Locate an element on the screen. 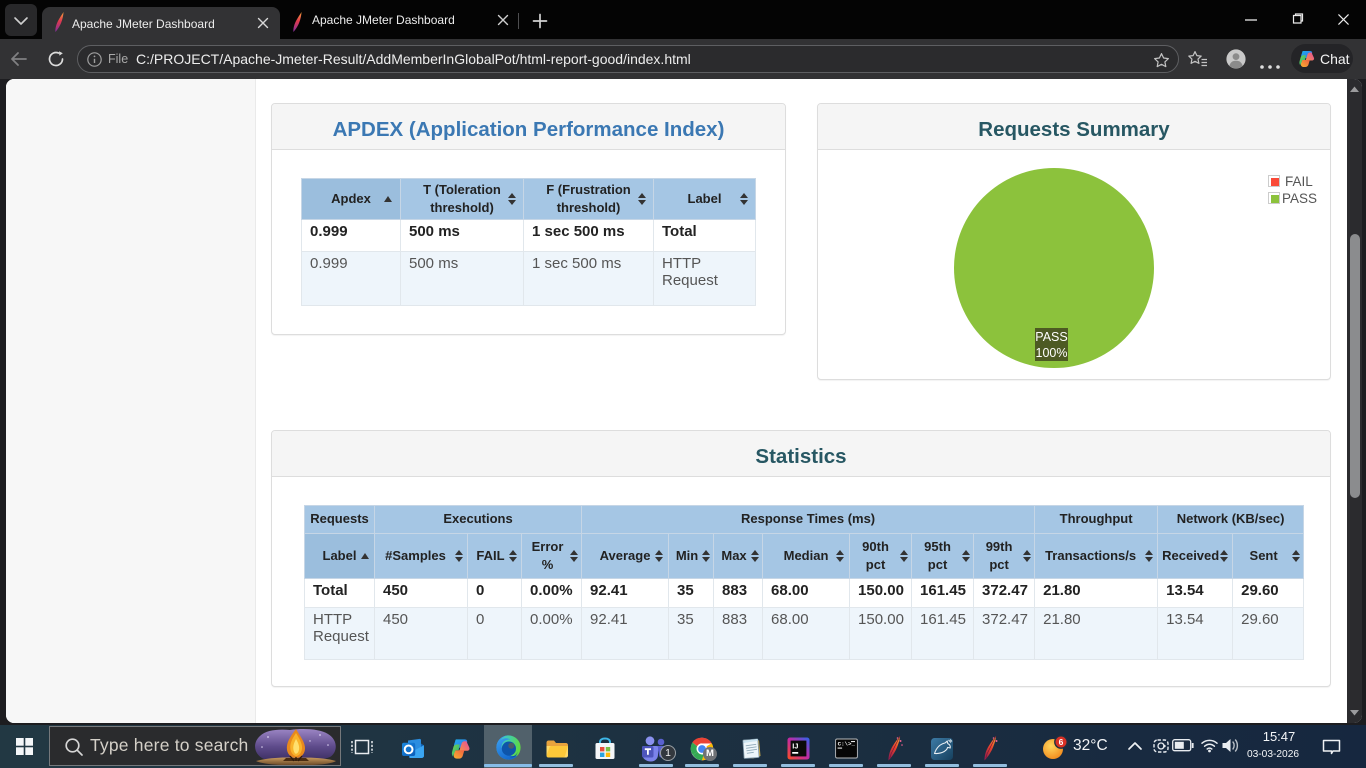 The width and height of the screenshot is (1366, 768). svg-text: 6 is located at coordinates (1061, 742).